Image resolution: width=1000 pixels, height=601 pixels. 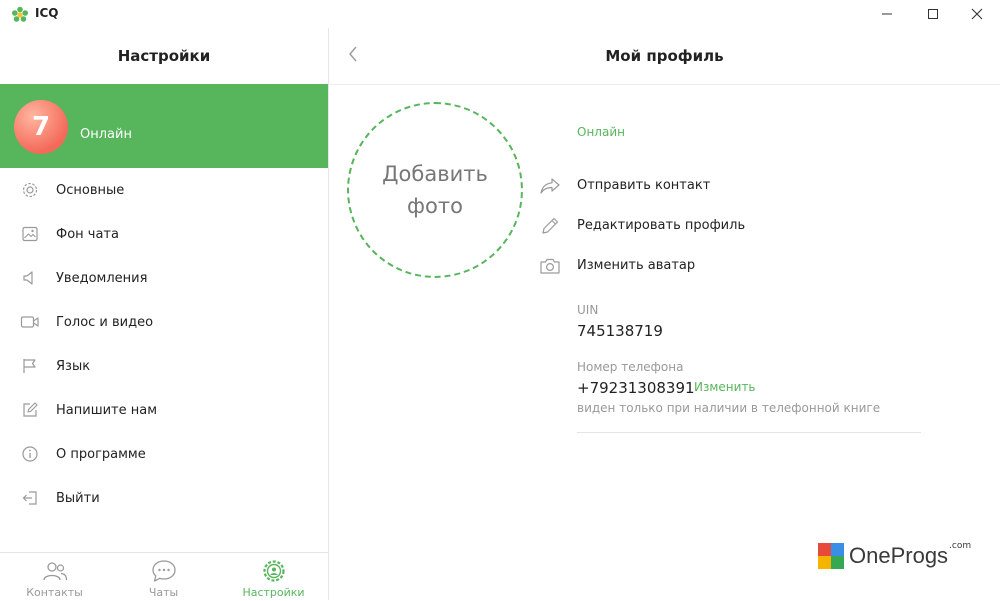 I want to click on action-label: Отправить контакт, so click(x=644, y=185).